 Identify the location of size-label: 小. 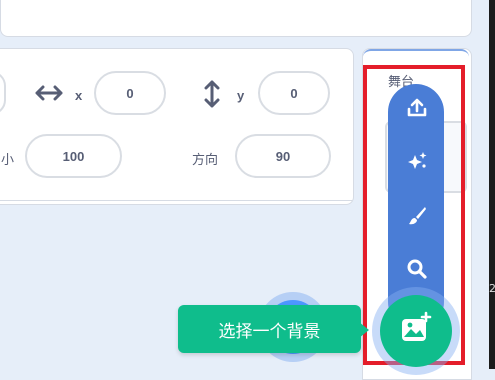
(8, 159).